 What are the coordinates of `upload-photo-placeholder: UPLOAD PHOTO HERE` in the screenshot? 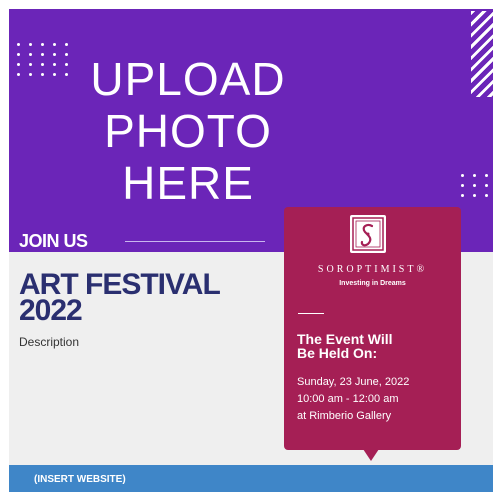 It's located at (188, 131).